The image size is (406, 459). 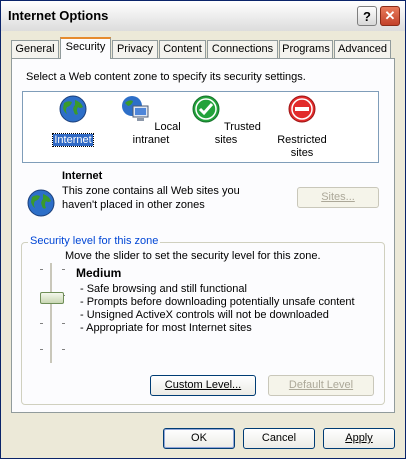 I want to click on slider-track, so click(x=51, y=313).